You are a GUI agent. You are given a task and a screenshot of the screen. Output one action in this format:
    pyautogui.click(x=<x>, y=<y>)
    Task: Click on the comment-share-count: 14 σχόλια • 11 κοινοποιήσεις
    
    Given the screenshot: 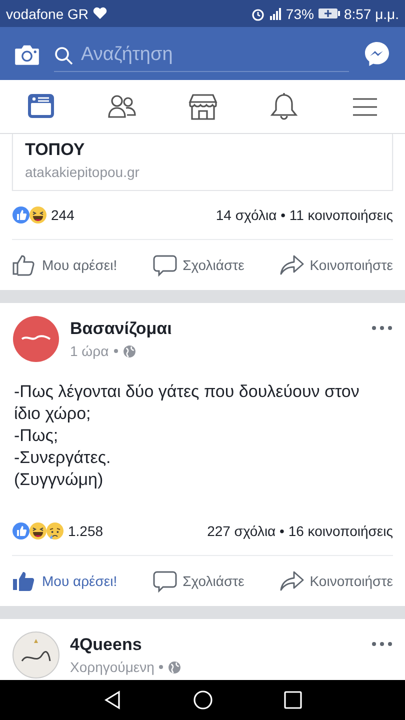 What is the action you would take?
    pyautogui.click(x=304, y=215)
    